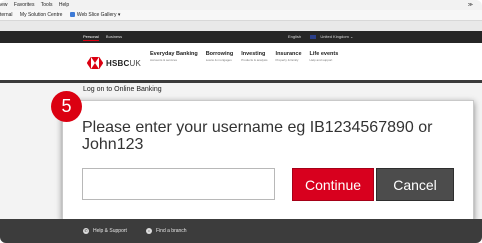  Describe the element at coordinates (470, 5) in the screenshot. I see `chevron-right-icon: ≫` at that location.